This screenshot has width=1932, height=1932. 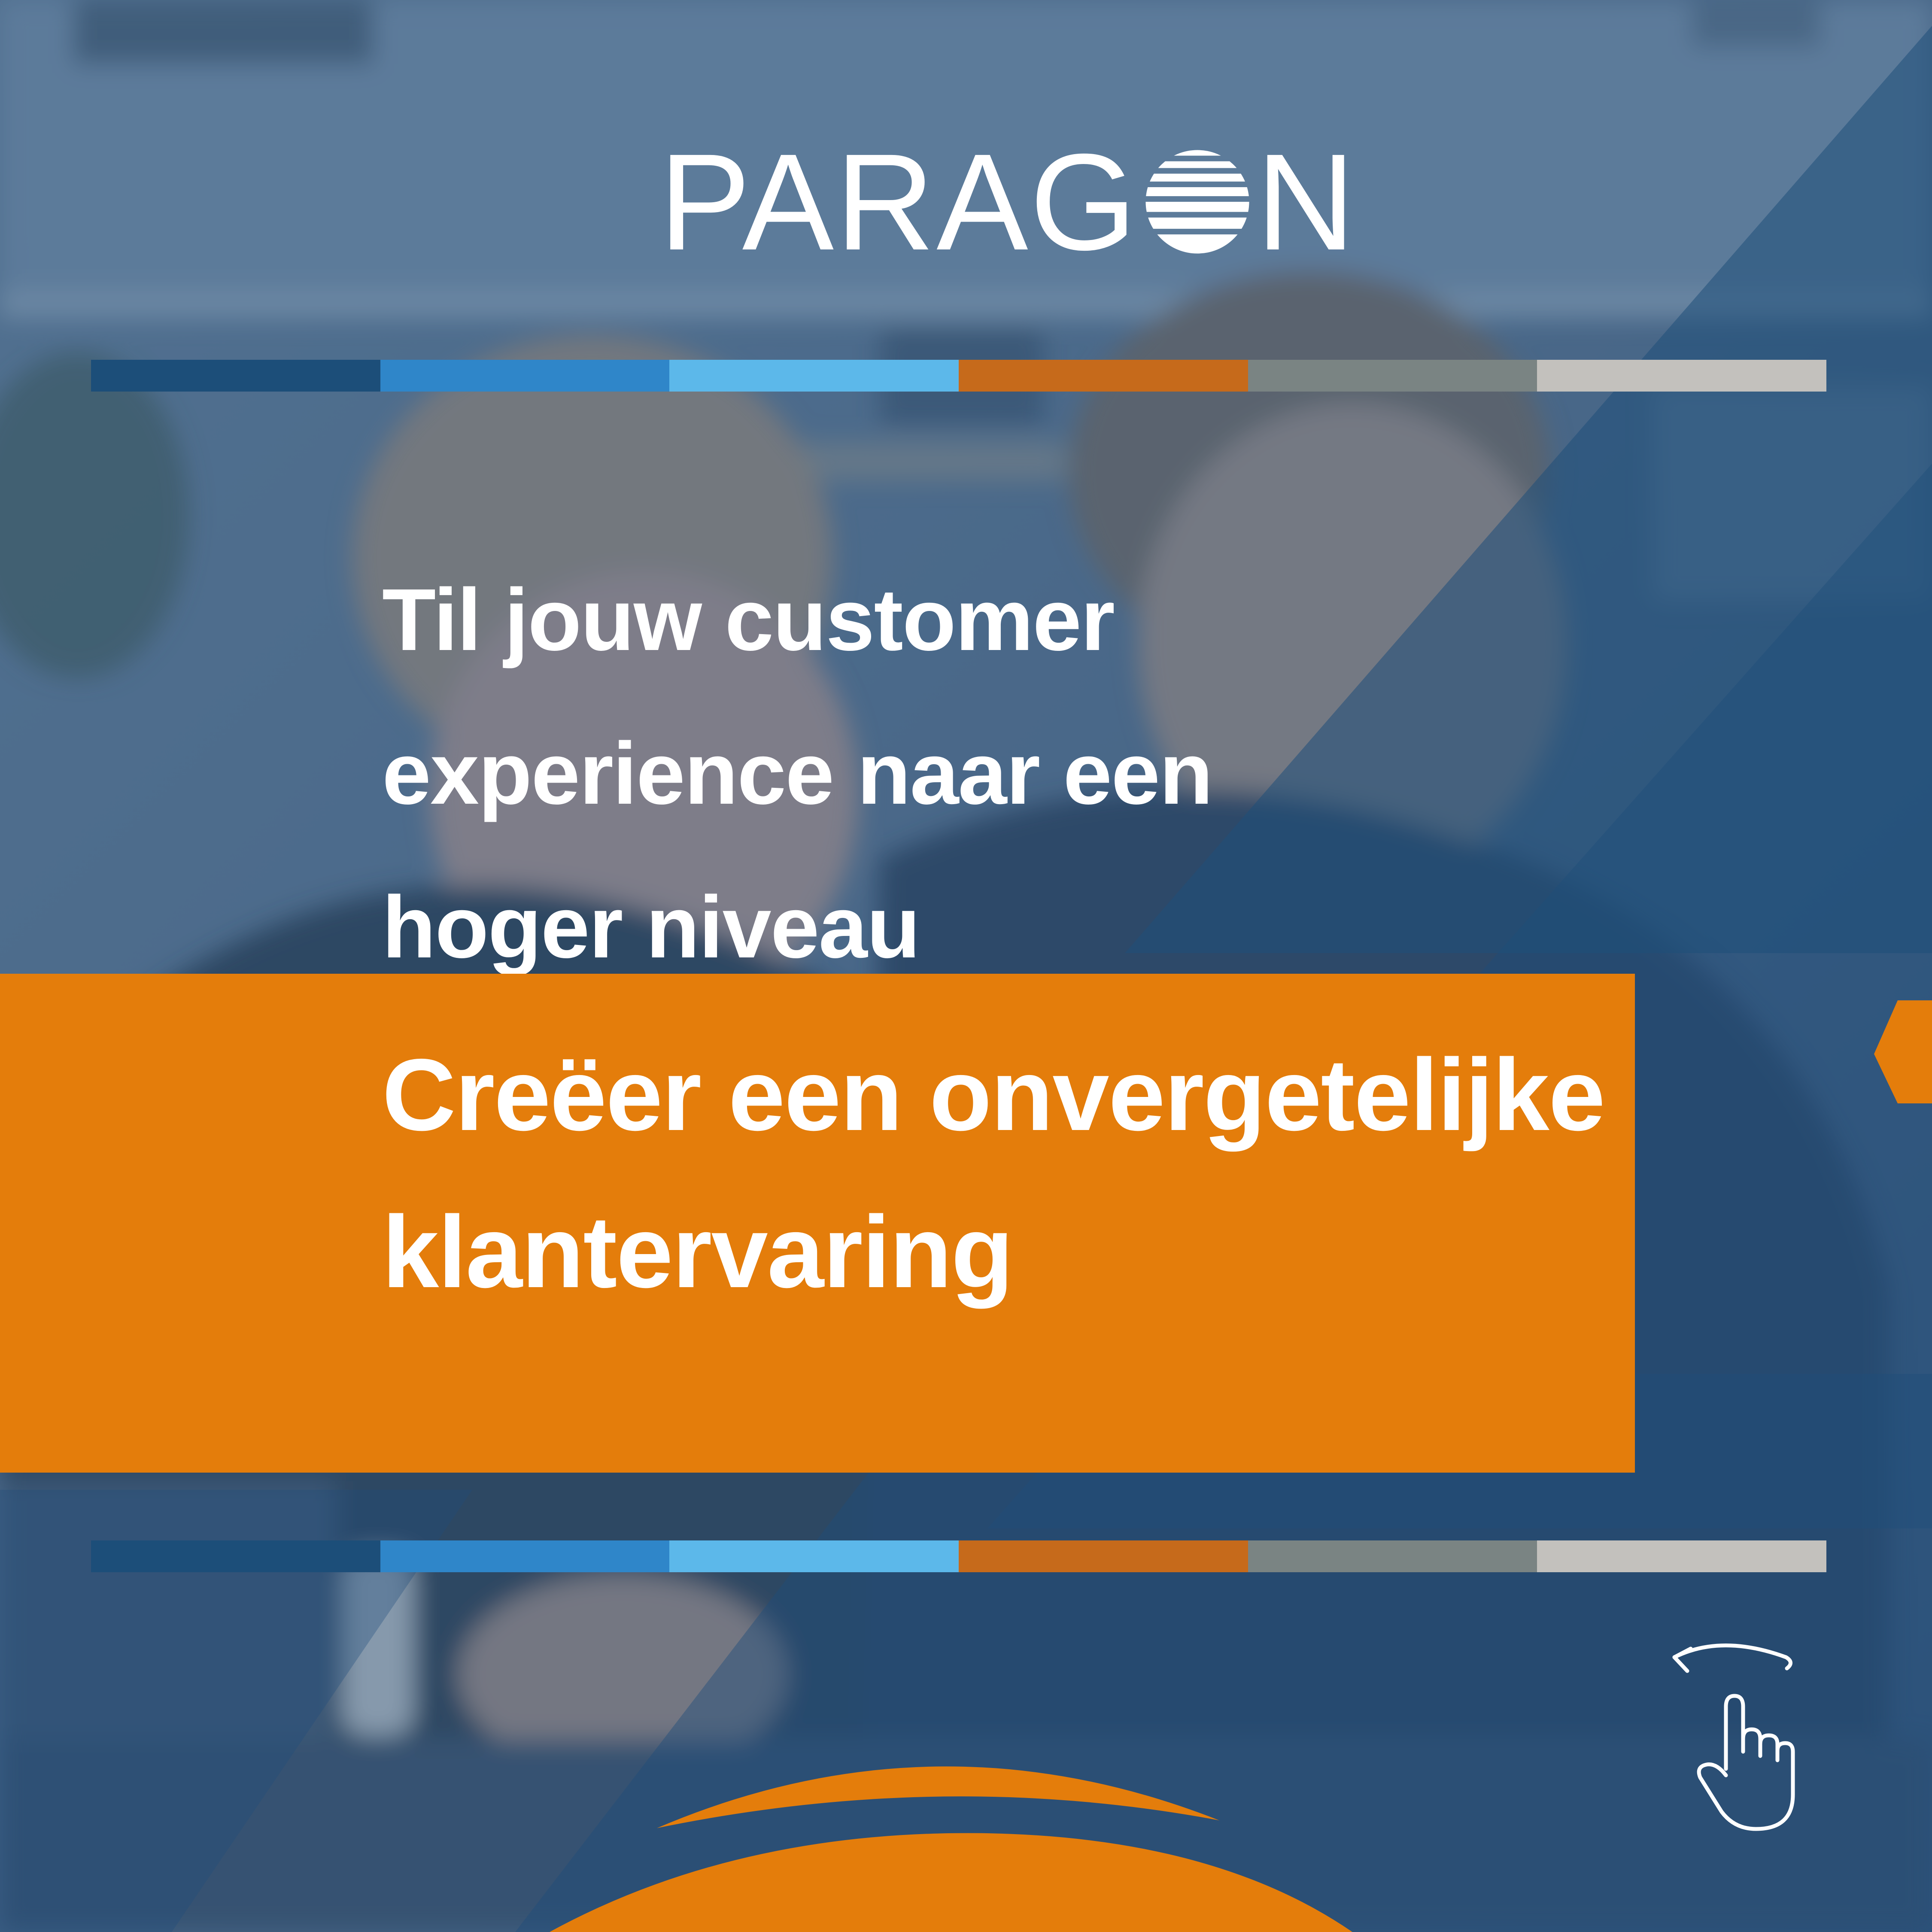 I want to click on color-stripe-bottom, so click(x=959, y=1556).